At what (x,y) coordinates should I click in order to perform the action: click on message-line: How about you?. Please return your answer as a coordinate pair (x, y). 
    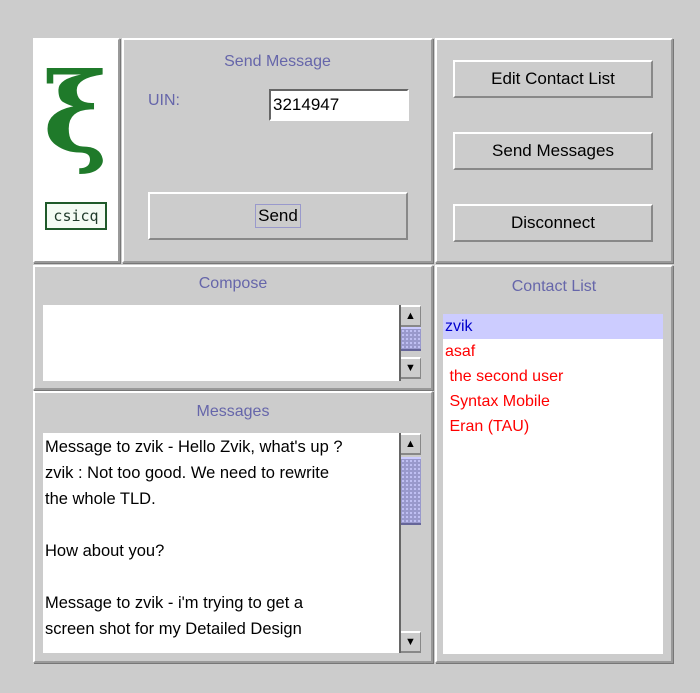
    Looking at the image, I should click on (105, 551).